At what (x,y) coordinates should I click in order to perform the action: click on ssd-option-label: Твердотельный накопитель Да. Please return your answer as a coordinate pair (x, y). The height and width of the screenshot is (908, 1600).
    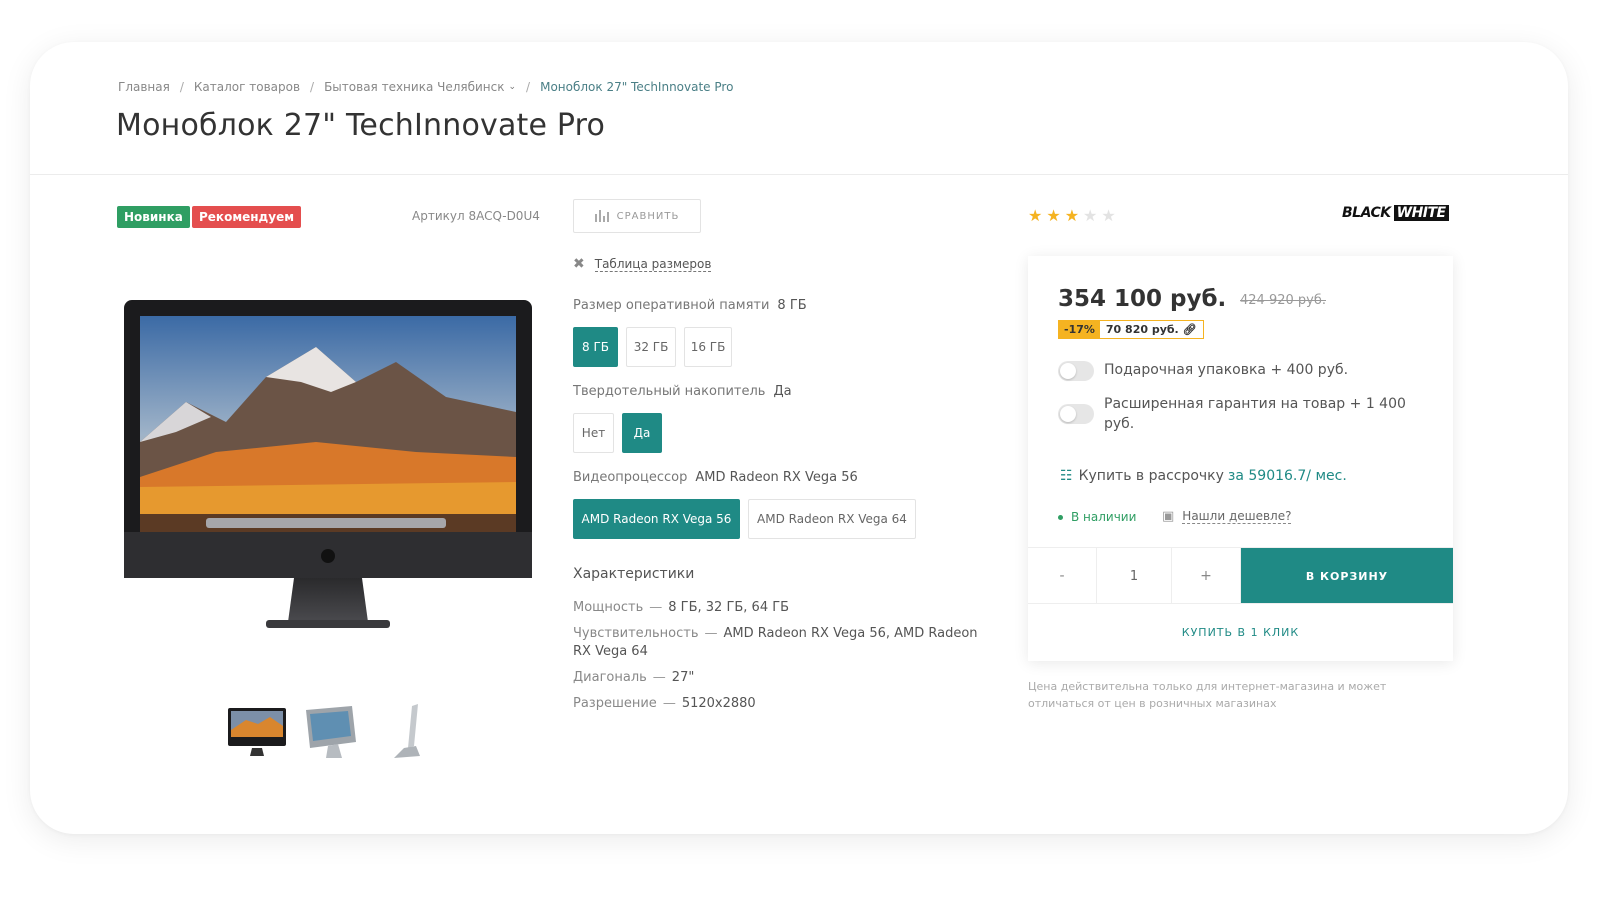
    Looking at the image, I should click on (682, 391).